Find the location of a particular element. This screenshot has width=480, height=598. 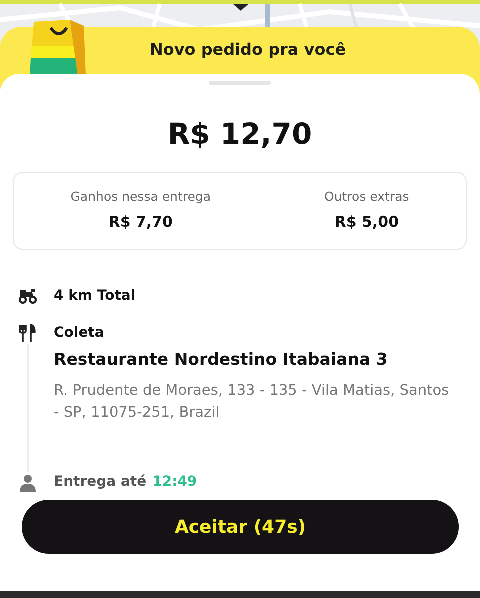

earnings-value: R$ 7,70 is located at coordinates (140, 222).